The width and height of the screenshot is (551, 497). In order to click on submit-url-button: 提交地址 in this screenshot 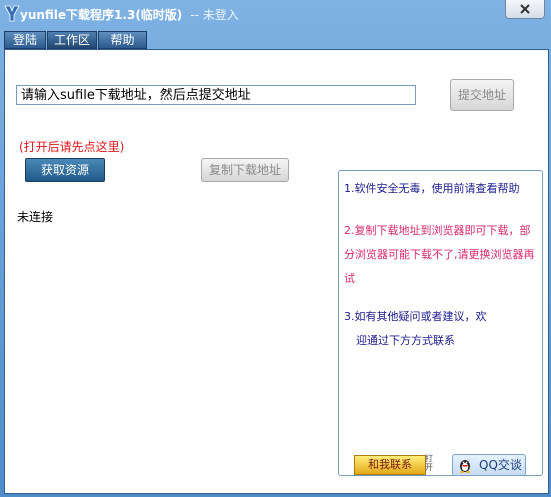, I will do `click(482, 95)`.